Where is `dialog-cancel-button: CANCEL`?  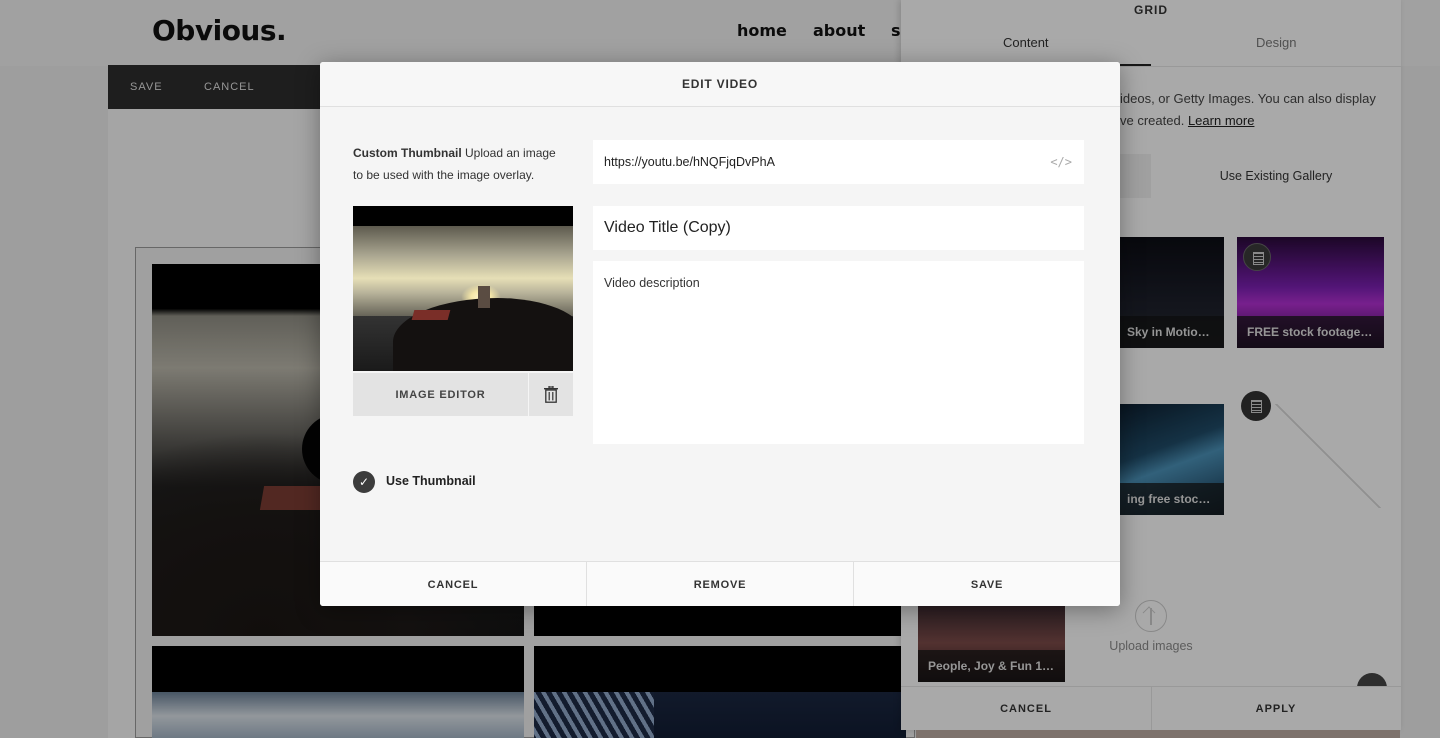
dialog-cancel-button: CANCEL is located at coordinates (453, 584).